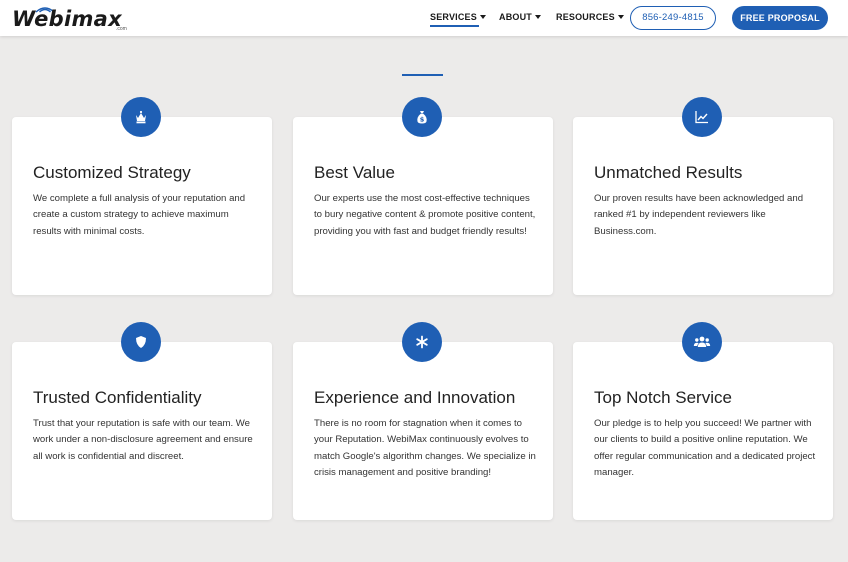  I want to click on logo-text: Webimax, so click(67, 19).